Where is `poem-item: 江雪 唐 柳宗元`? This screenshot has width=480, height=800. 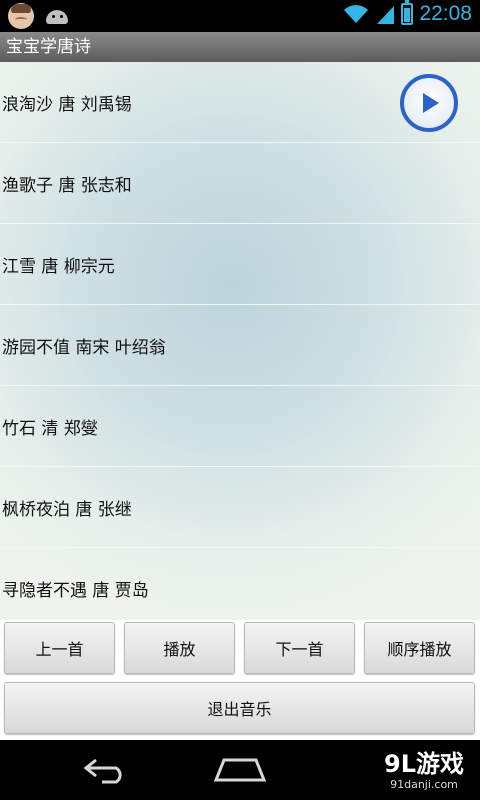
poem-item: 江雪 唐 柳宗元 is located at coordinates (240, 264).